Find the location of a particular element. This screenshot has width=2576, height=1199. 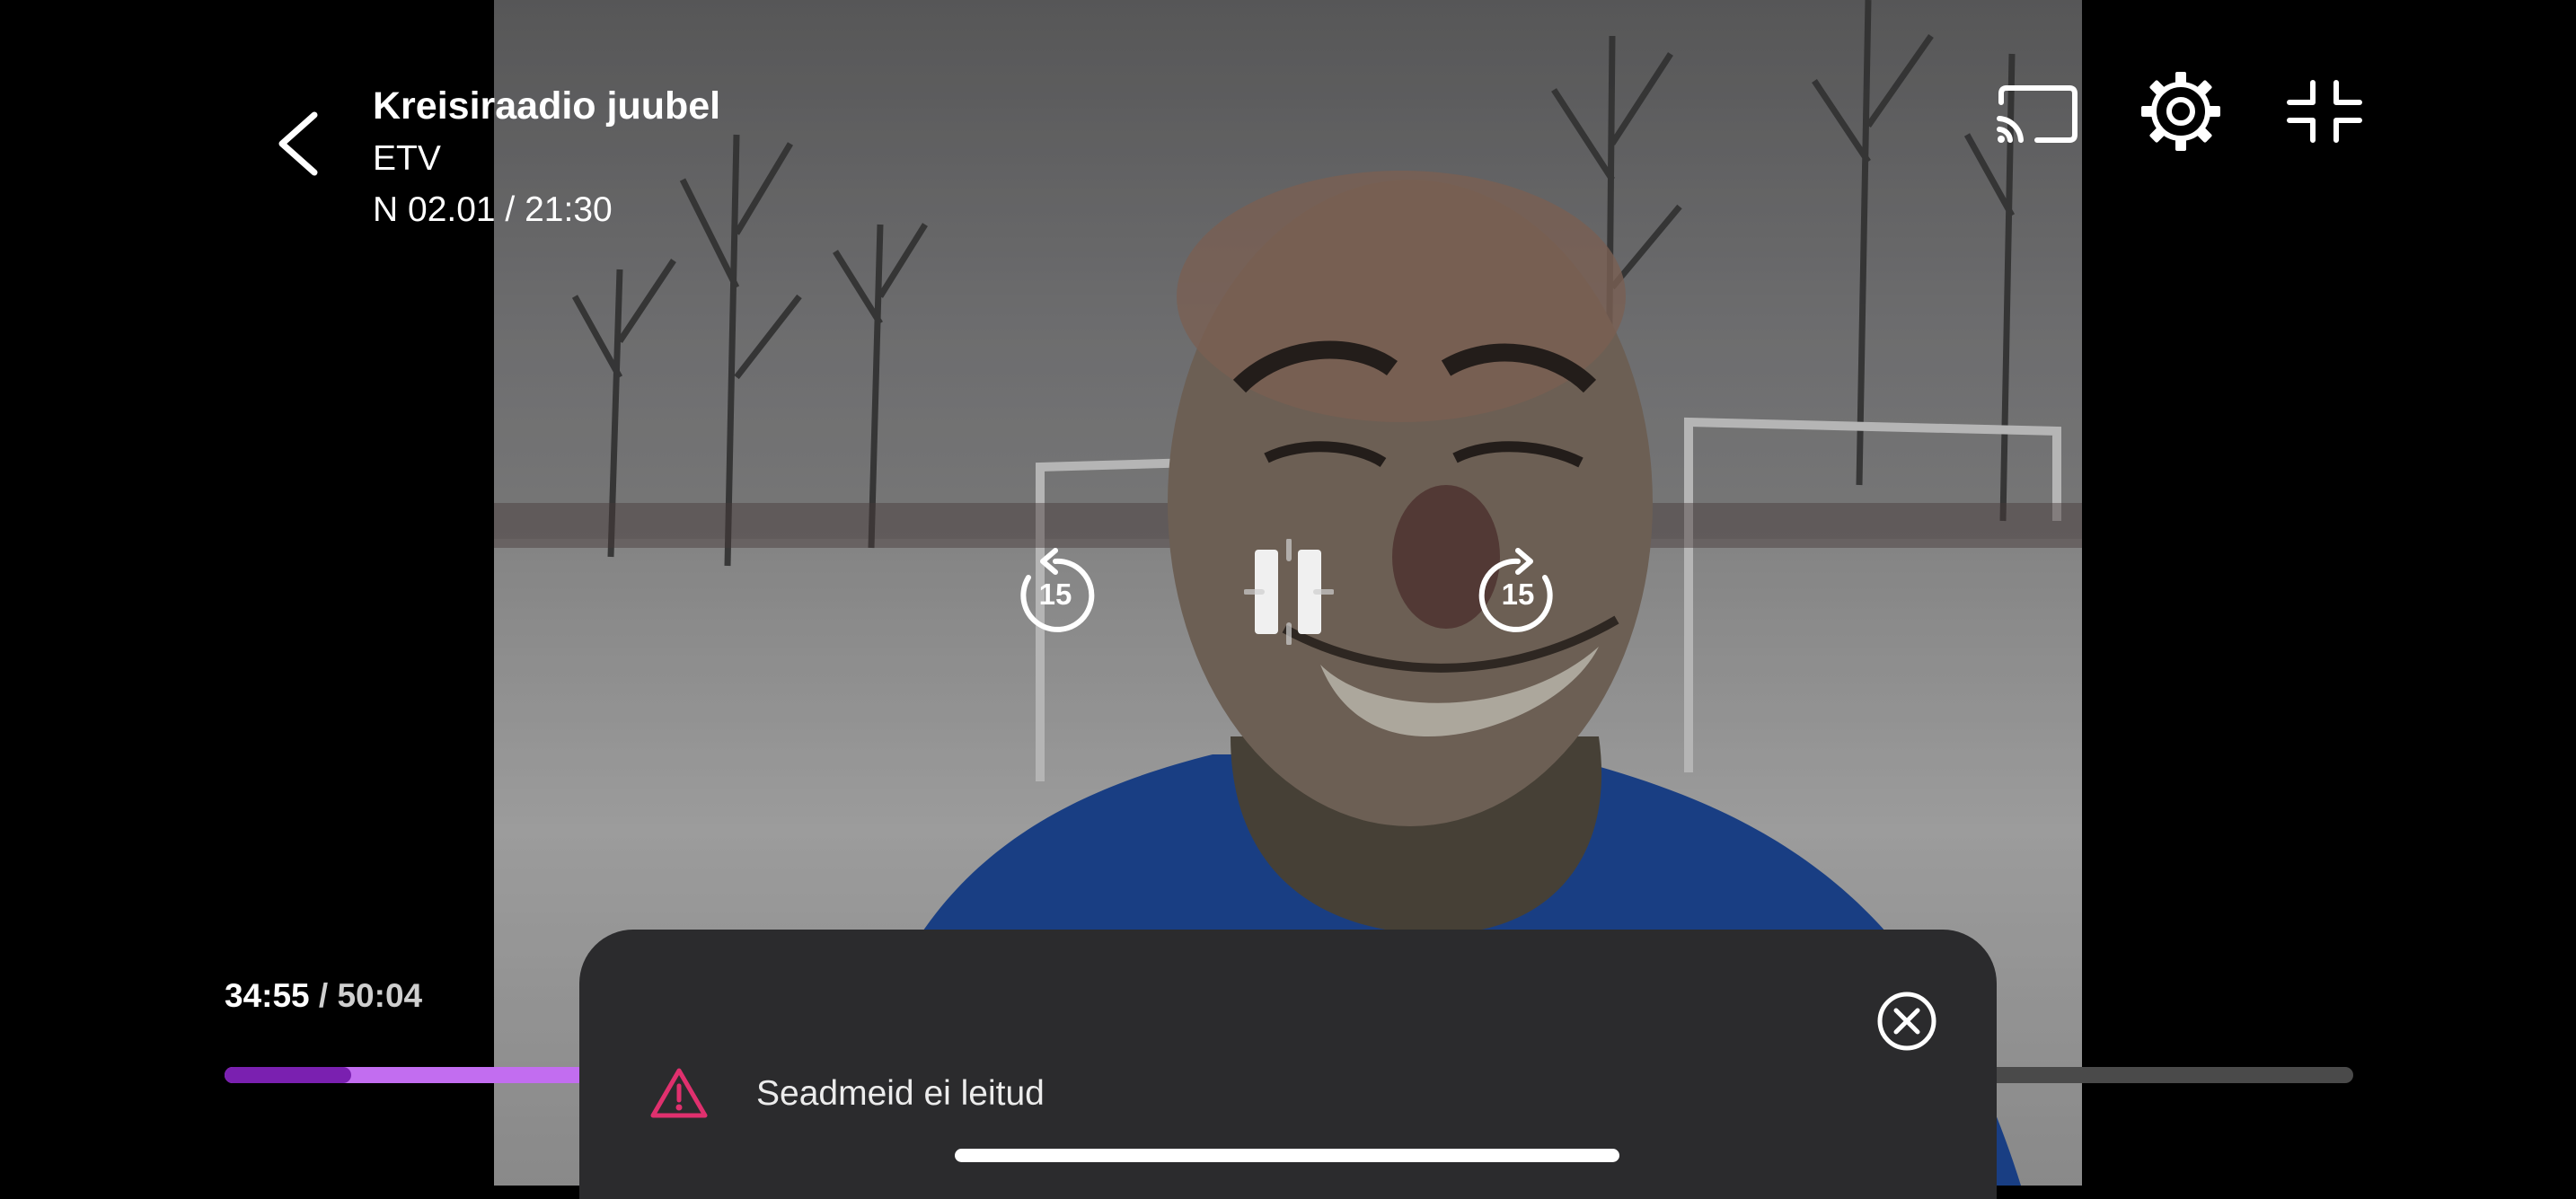

warning-triangle-icon is located at coordinates (679, 1093).